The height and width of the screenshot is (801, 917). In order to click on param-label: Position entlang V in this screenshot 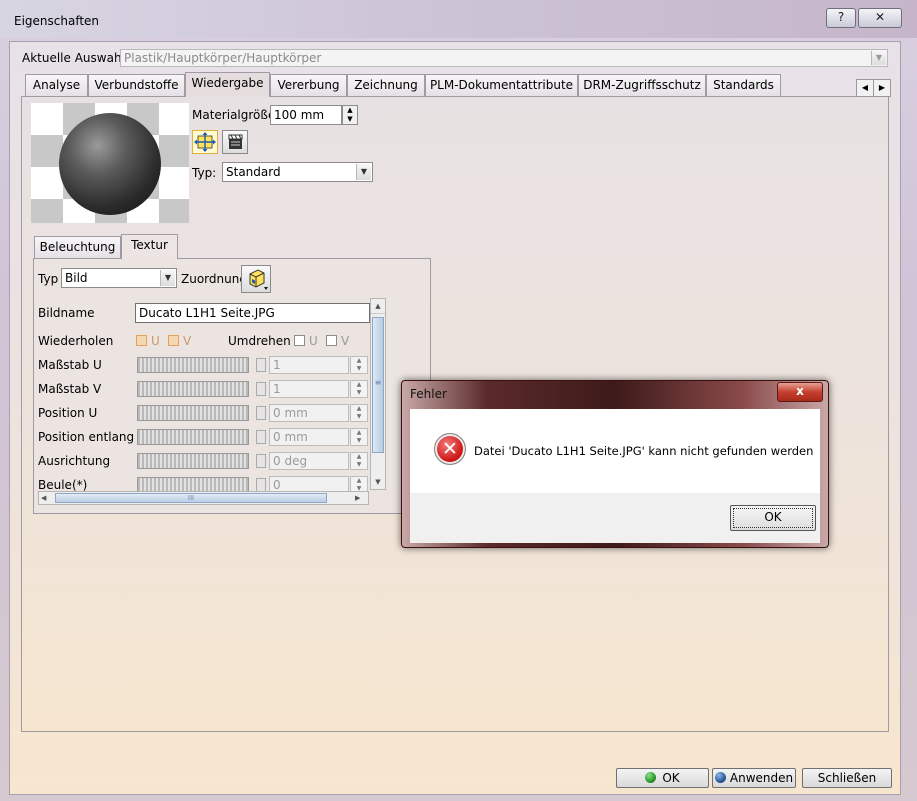, I will do `click(92, 437)`.